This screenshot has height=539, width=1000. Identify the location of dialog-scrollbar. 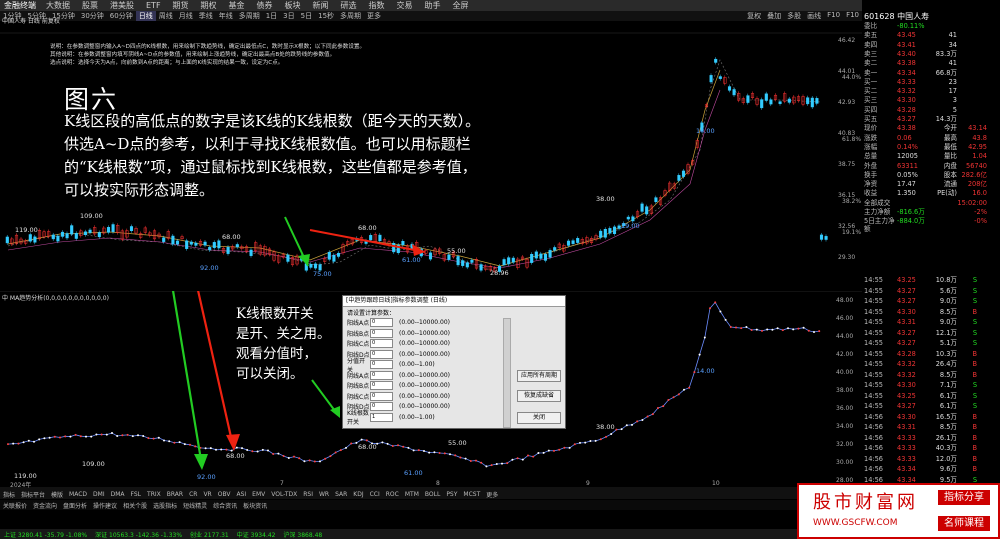
(507, 373).